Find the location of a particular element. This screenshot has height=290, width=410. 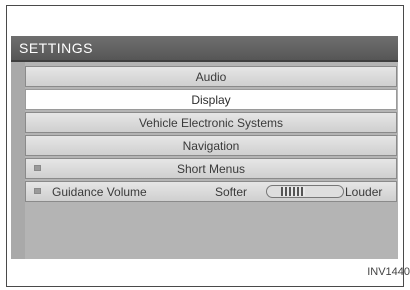

menu-item-label: Display is located at coordinates (211, 99).